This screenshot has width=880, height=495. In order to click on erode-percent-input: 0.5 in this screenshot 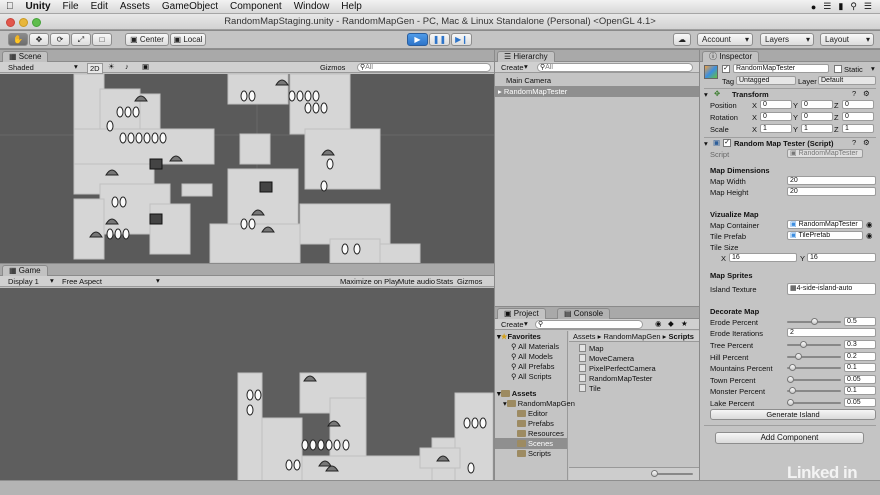, I will do `click(860, 321)`.